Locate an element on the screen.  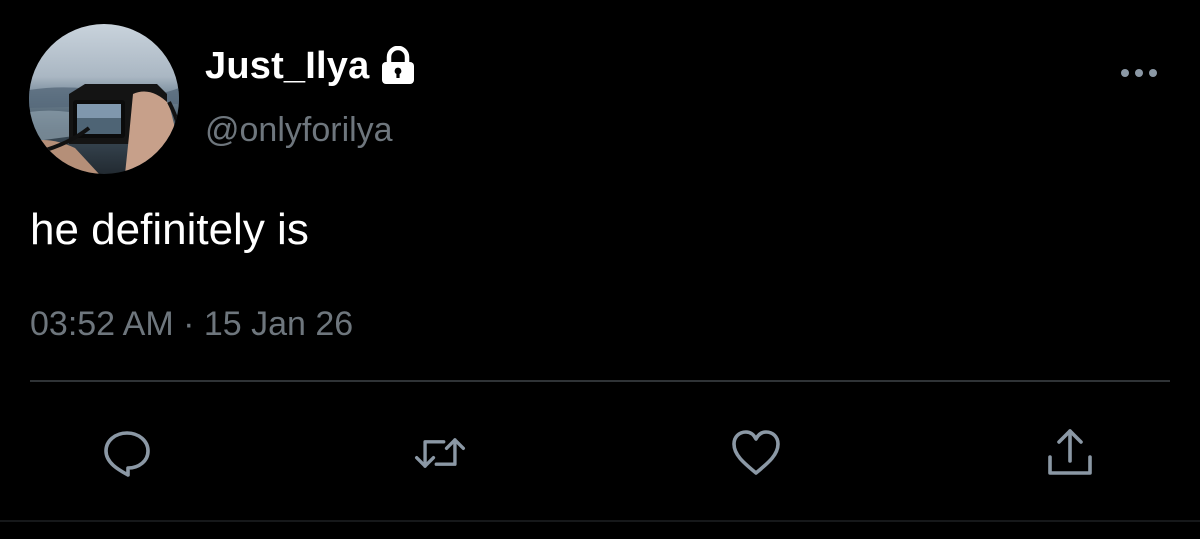
display-name-row: Just_Ilya is located at coordinates (311, 66).